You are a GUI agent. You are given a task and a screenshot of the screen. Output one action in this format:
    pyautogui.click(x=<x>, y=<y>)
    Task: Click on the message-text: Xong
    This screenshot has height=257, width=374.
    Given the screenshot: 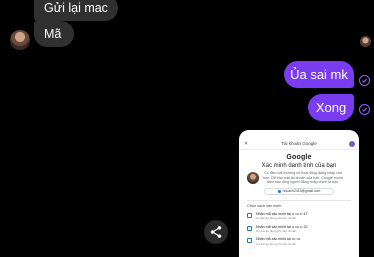 What is the action you would take?
    pyautogui.click(x=331, y=107)
    